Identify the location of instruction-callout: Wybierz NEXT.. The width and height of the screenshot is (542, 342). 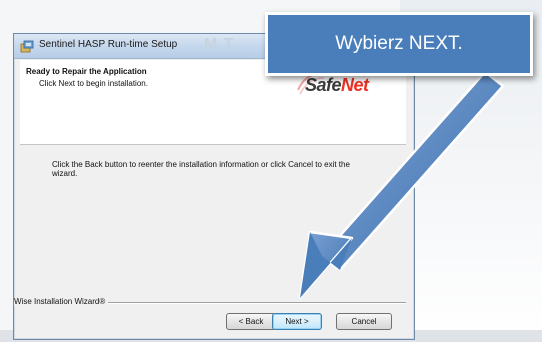
(399, 44).